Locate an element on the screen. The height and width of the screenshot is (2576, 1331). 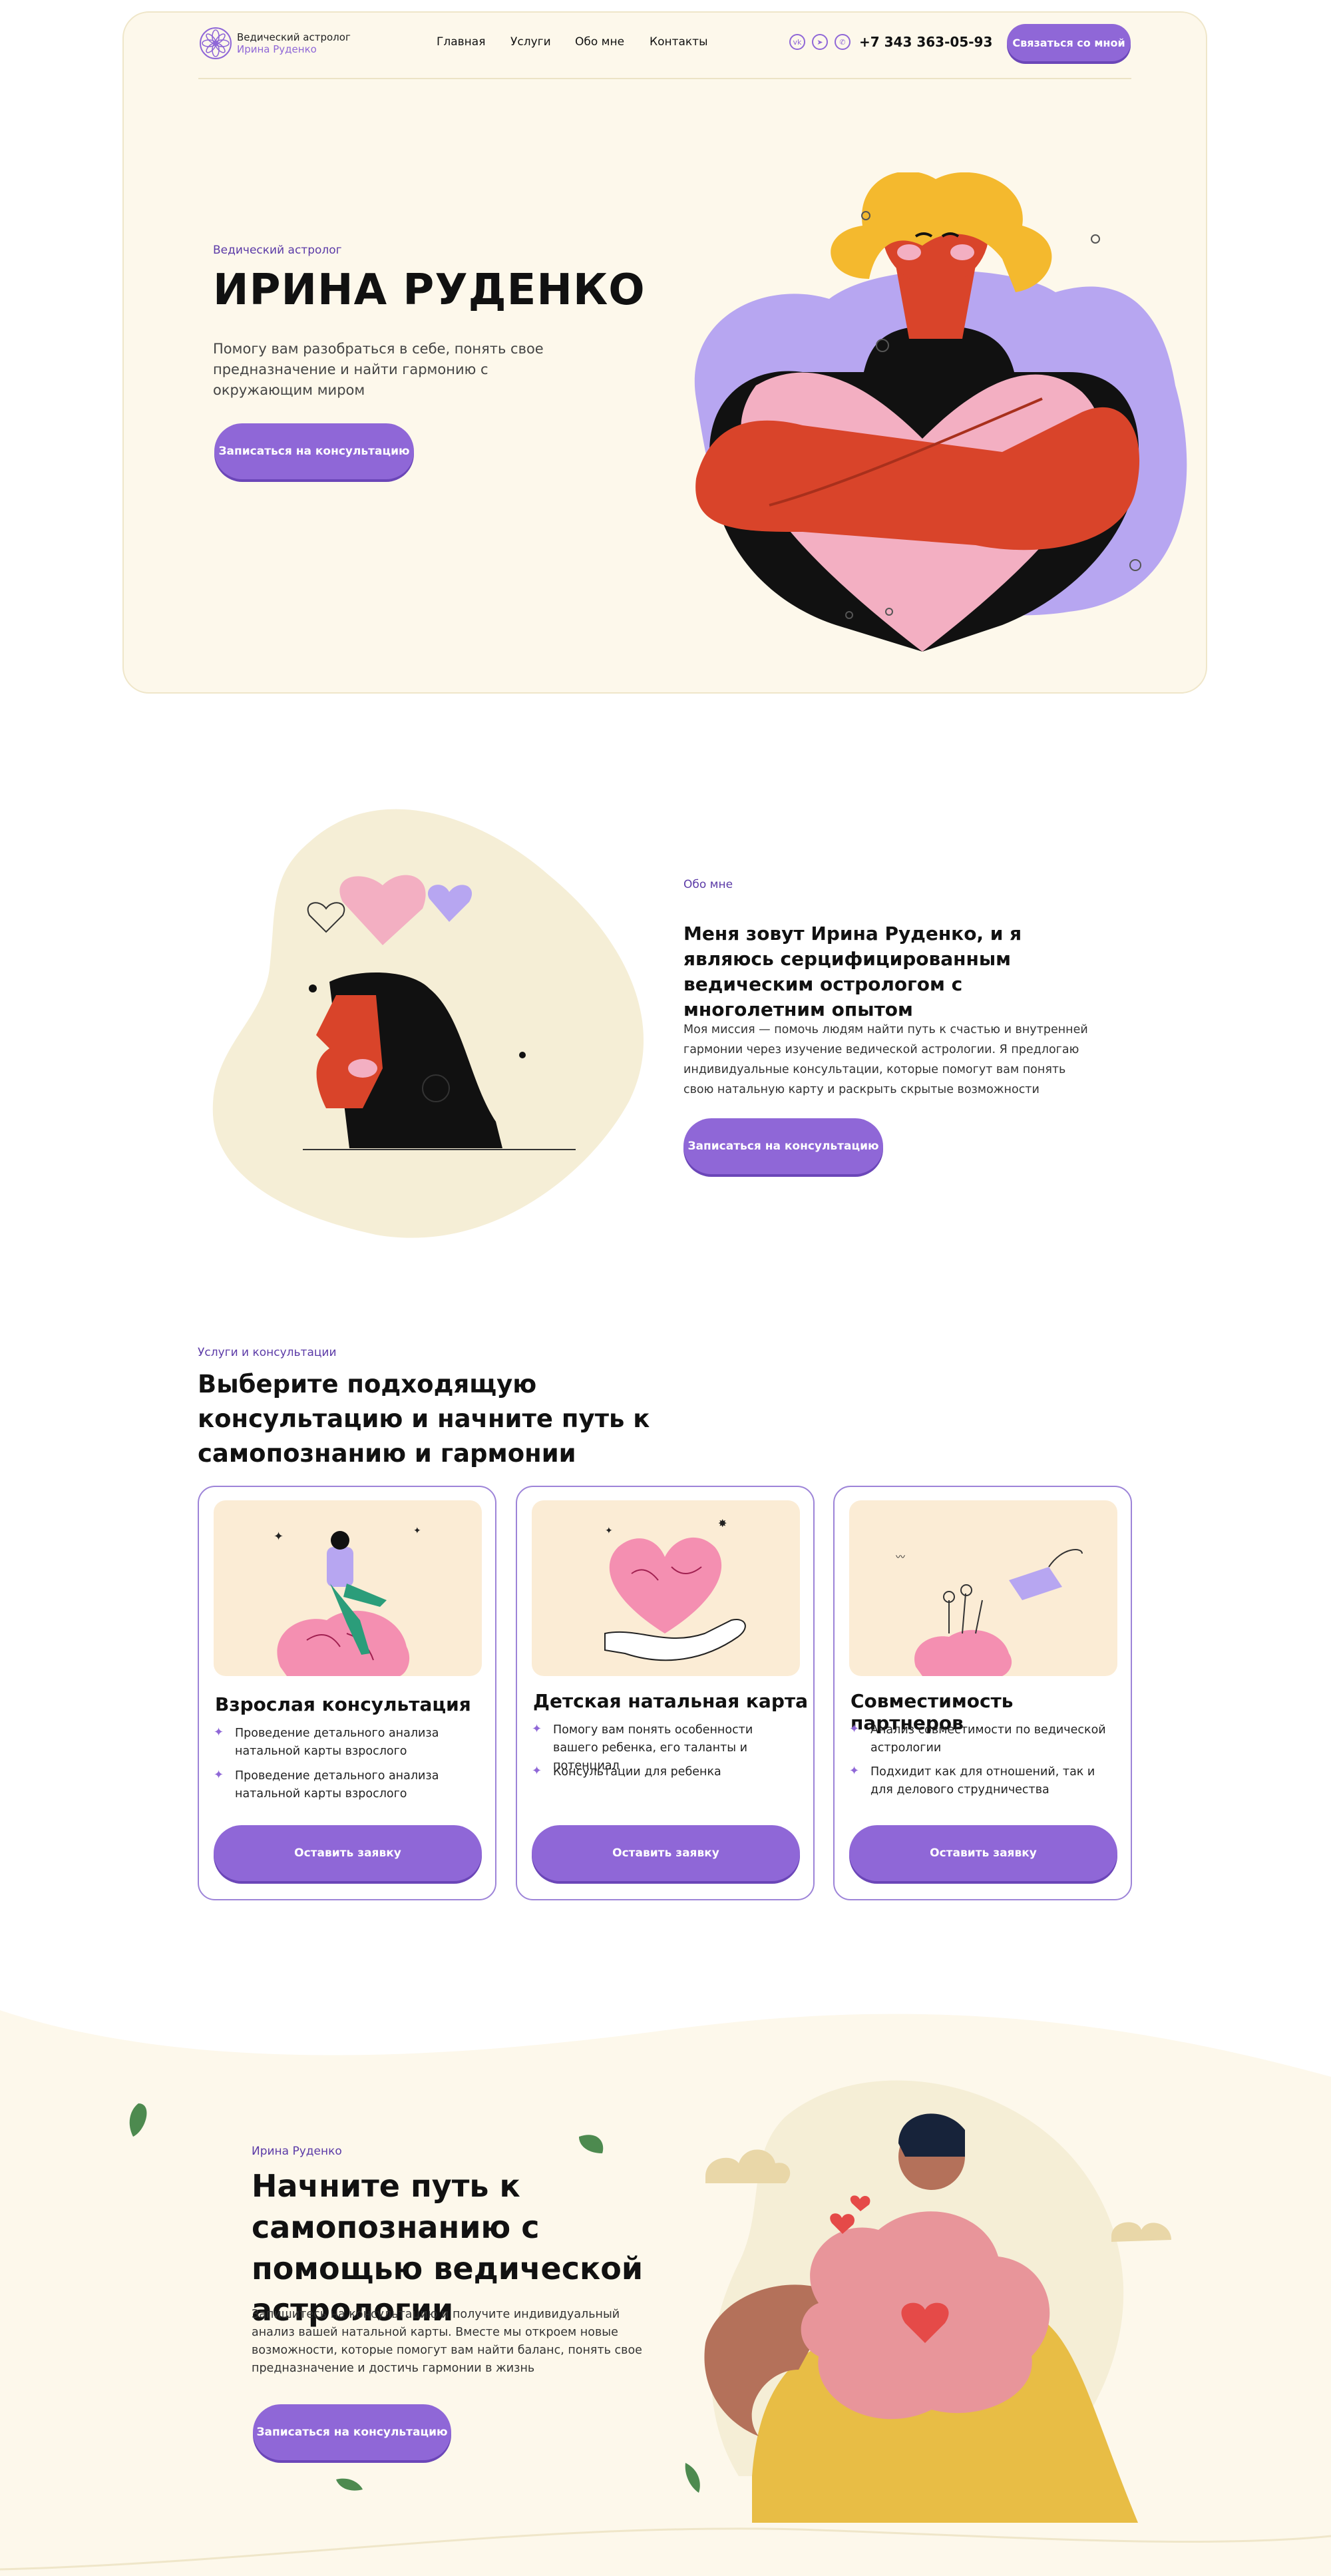
about-illustration-thinking-head is located at coordinates (428, 1023).